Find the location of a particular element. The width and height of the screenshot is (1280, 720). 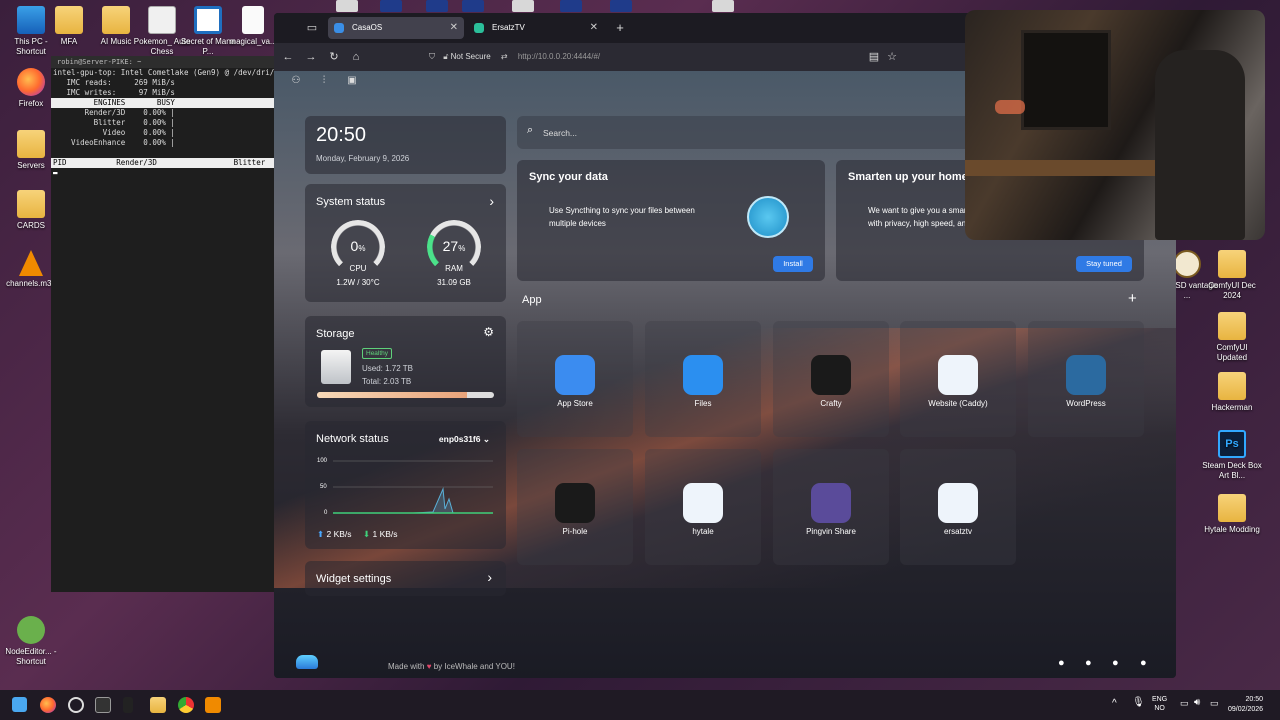

language-indicator: ENG NO is located at coordinates (1159, 704).